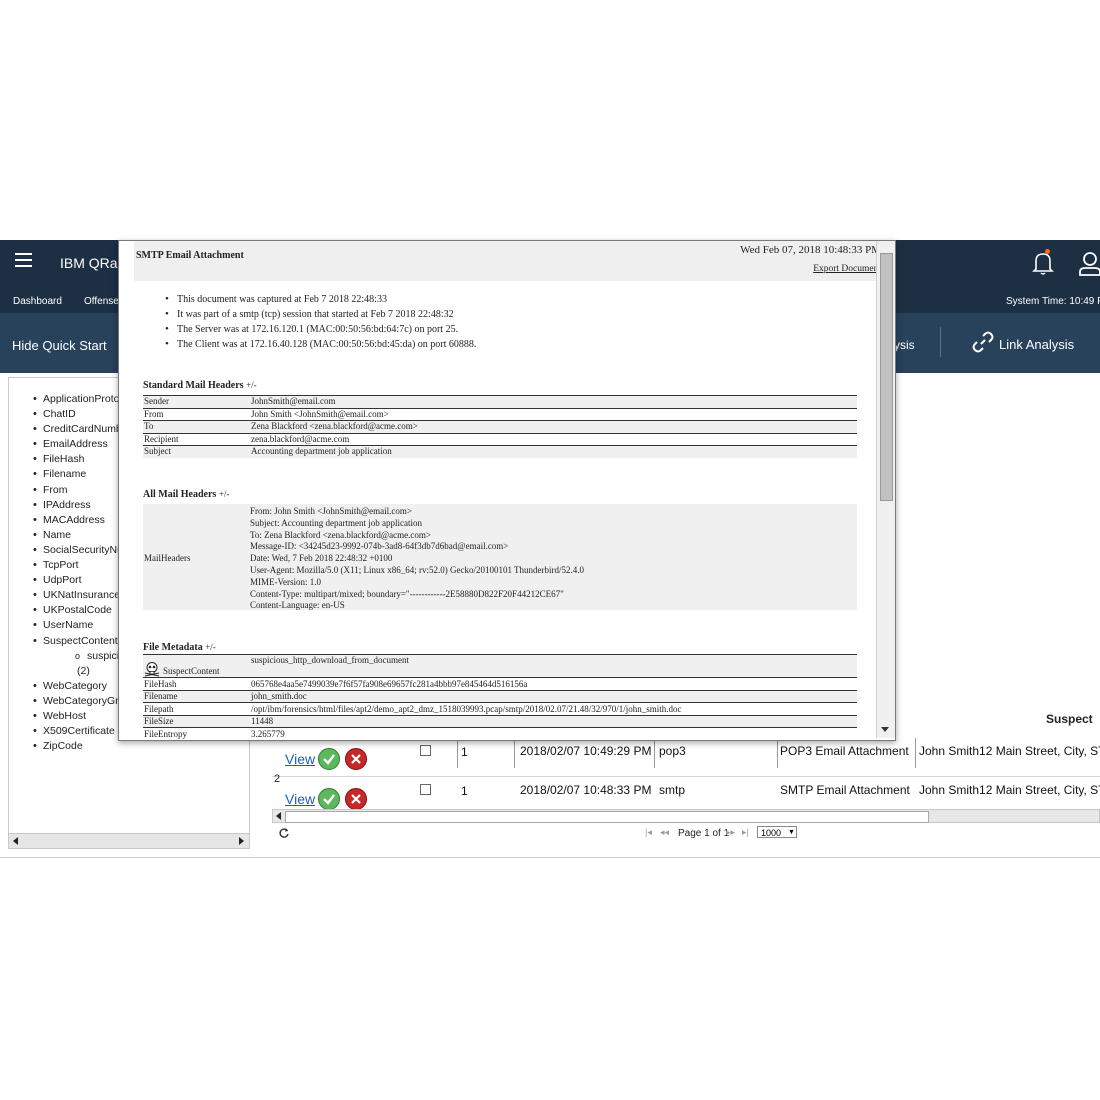 The width and height of the screenshot is (1100, 1100). What do you see at coordinates (284, 833) in the screenshot?
I see `refresh-icon` at bounding box center [284, 833].